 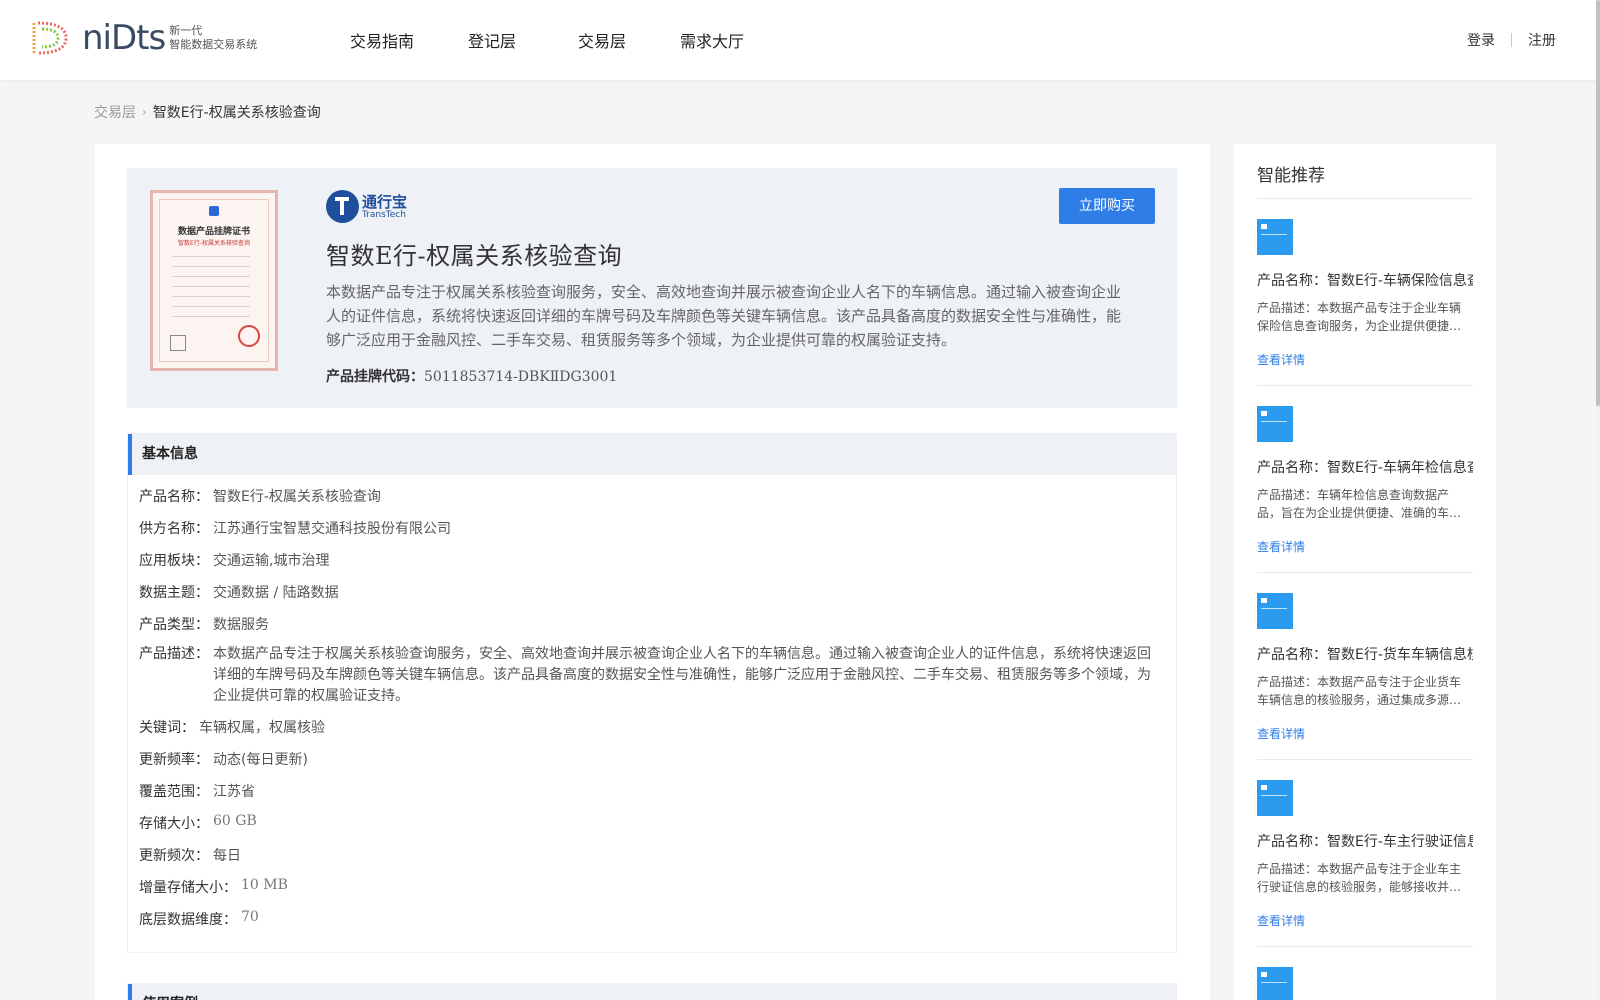 I want to click on logo-subtitle: 新一代 智能数据交易系统, so click(x=213, y=38).